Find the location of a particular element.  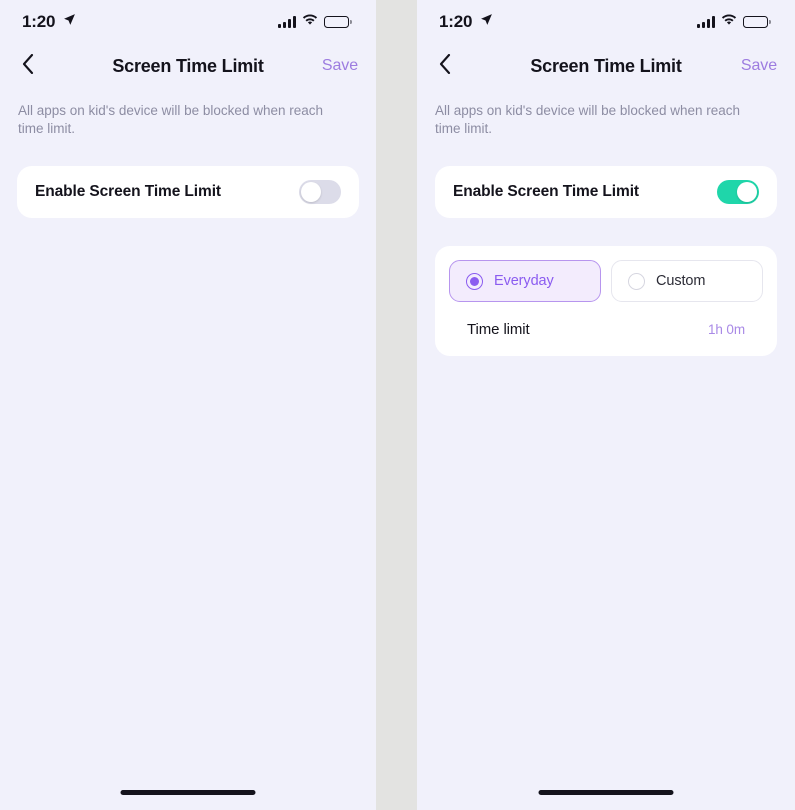

status-bar-right: 1:20 is located at coordinates (606, 22).